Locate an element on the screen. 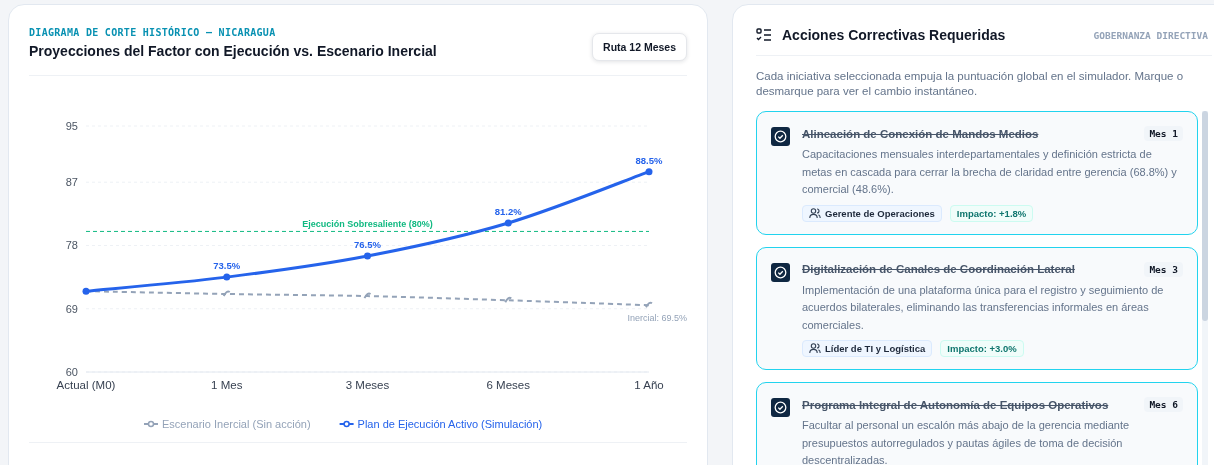  month-badge: Mes 3 is located at coordinates (1163, 269).